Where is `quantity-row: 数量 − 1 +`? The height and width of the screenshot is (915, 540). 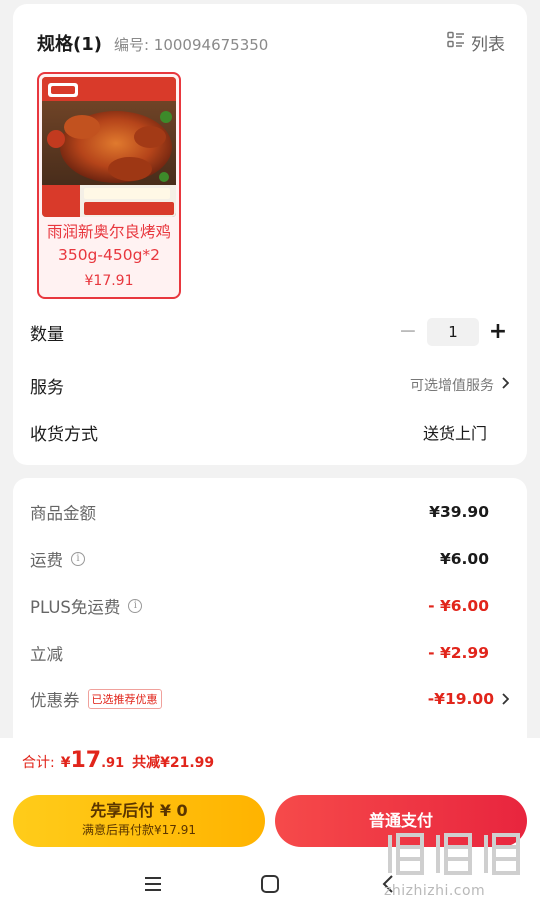 quantity-row: 数量 − 1 + is located at coordinates (269, 332).